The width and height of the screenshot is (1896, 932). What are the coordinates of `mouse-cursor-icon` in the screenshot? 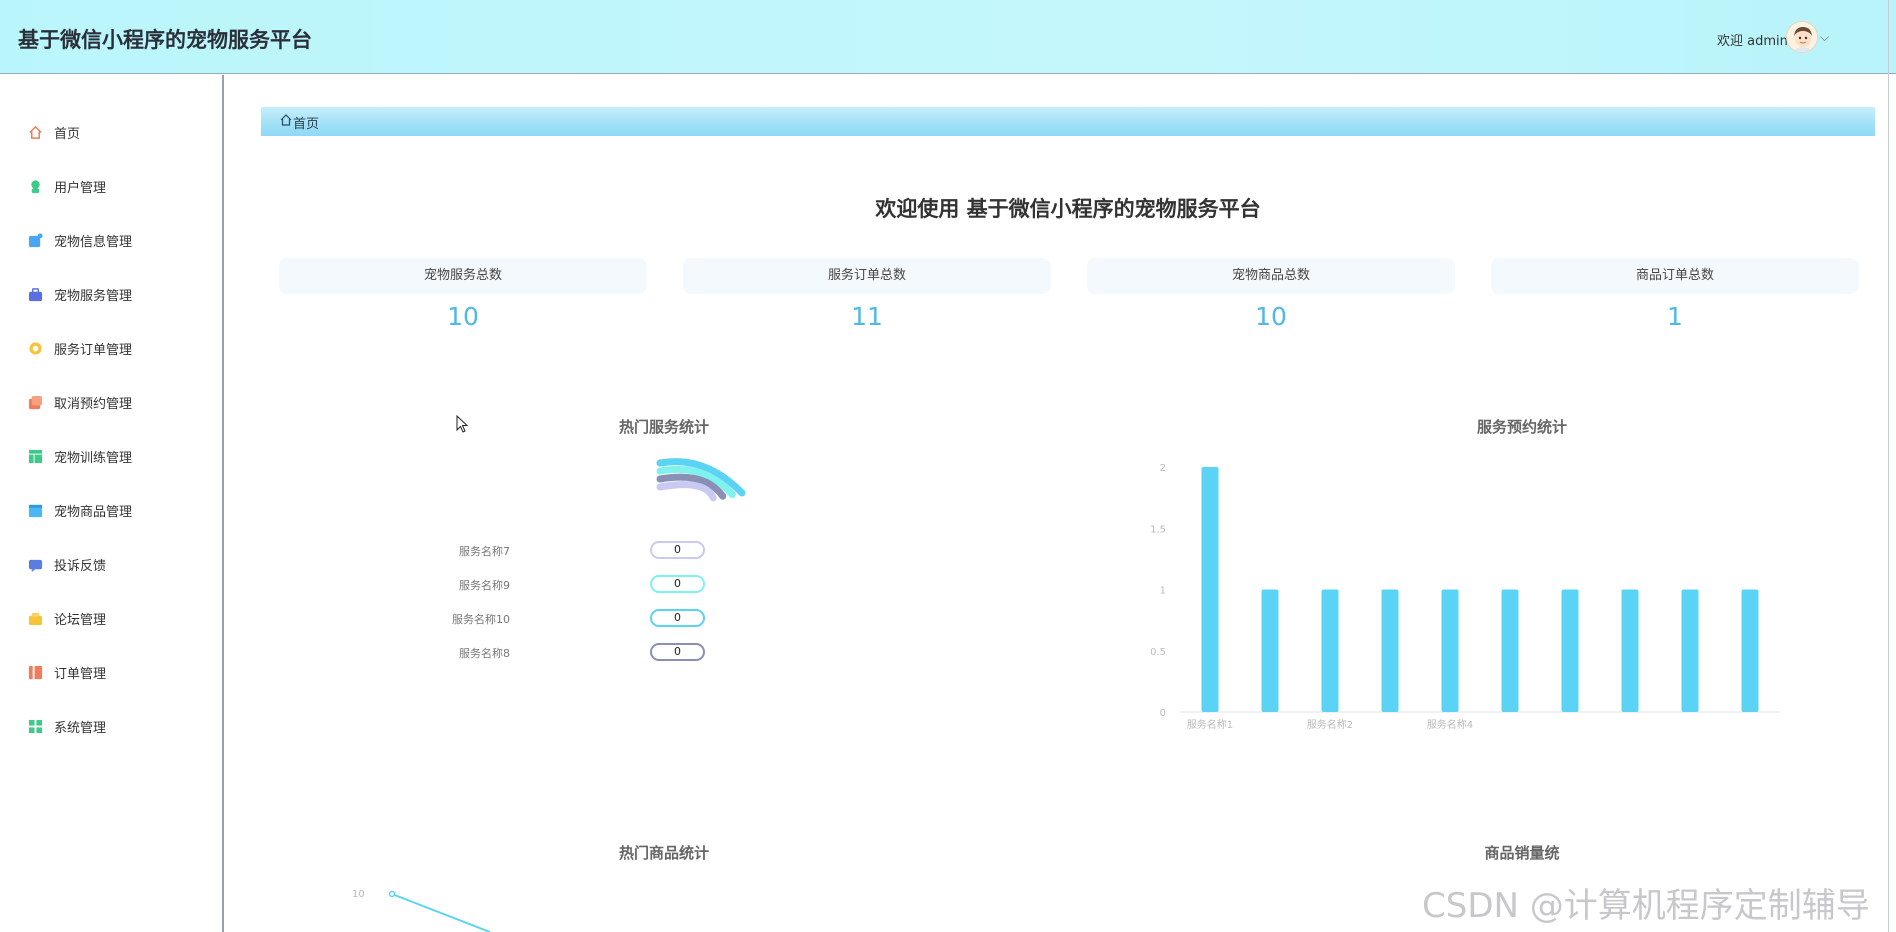 It's located at (462, 424).